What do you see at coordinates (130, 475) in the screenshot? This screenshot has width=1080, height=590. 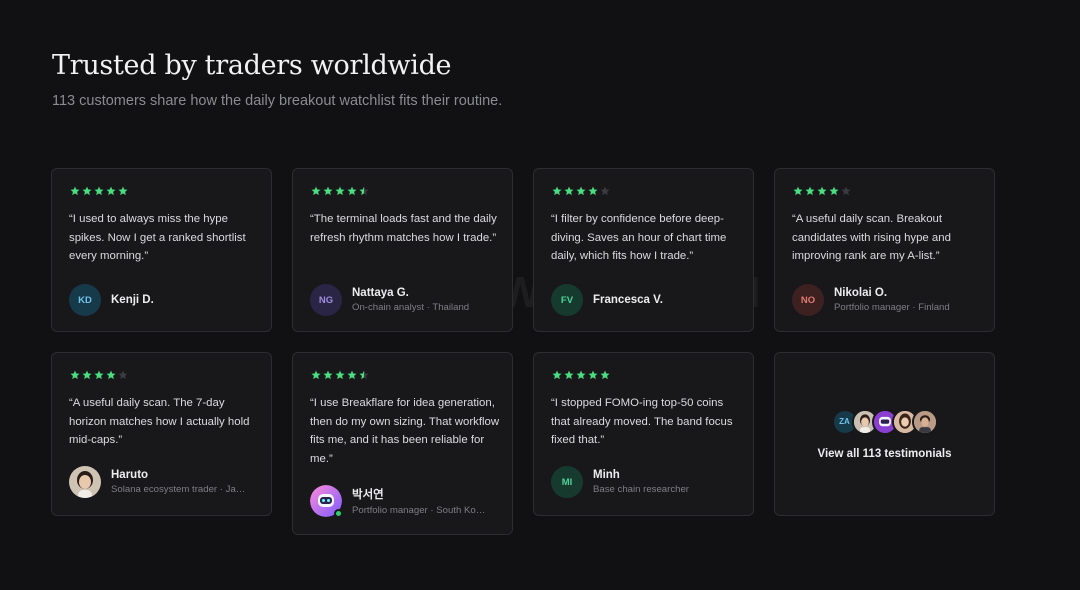 I see `author-name: Haruto` at bounding box center [130, 475].